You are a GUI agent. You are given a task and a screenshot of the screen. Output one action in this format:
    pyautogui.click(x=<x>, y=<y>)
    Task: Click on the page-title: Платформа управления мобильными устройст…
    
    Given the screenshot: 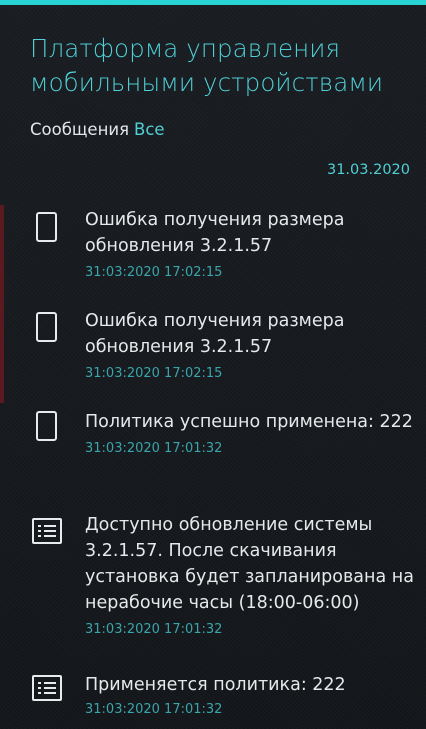 What is the action you would take?
    pyautogui.click(x=207, y=65)
    